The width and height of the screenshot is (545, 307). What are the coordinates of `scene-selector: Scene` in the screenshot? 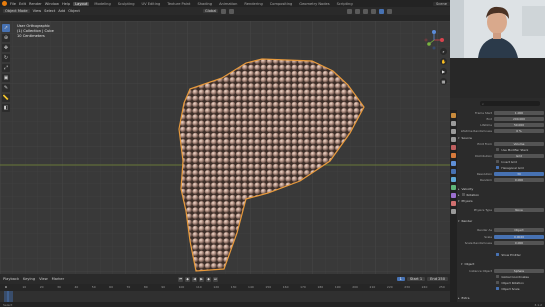 It's located at (441, 3).